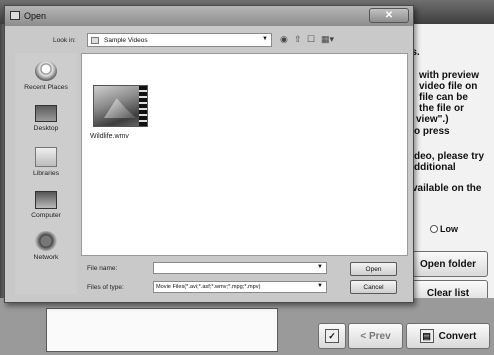 This screenshot has height=355, width=494. I want to click on place-computer: Computer, so click(46, 205).